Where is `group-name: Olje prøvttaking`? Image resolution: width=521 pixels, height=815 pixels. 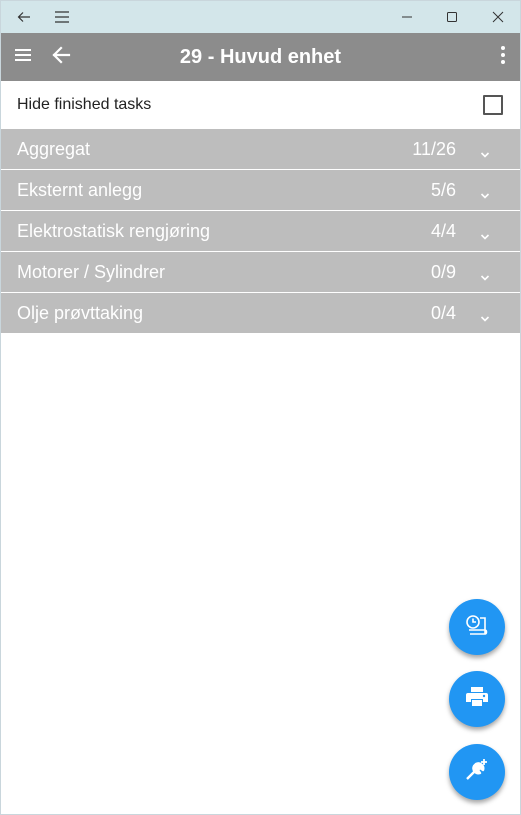
group-name: Olje prøvttaking is located at coordinates (80, 313).